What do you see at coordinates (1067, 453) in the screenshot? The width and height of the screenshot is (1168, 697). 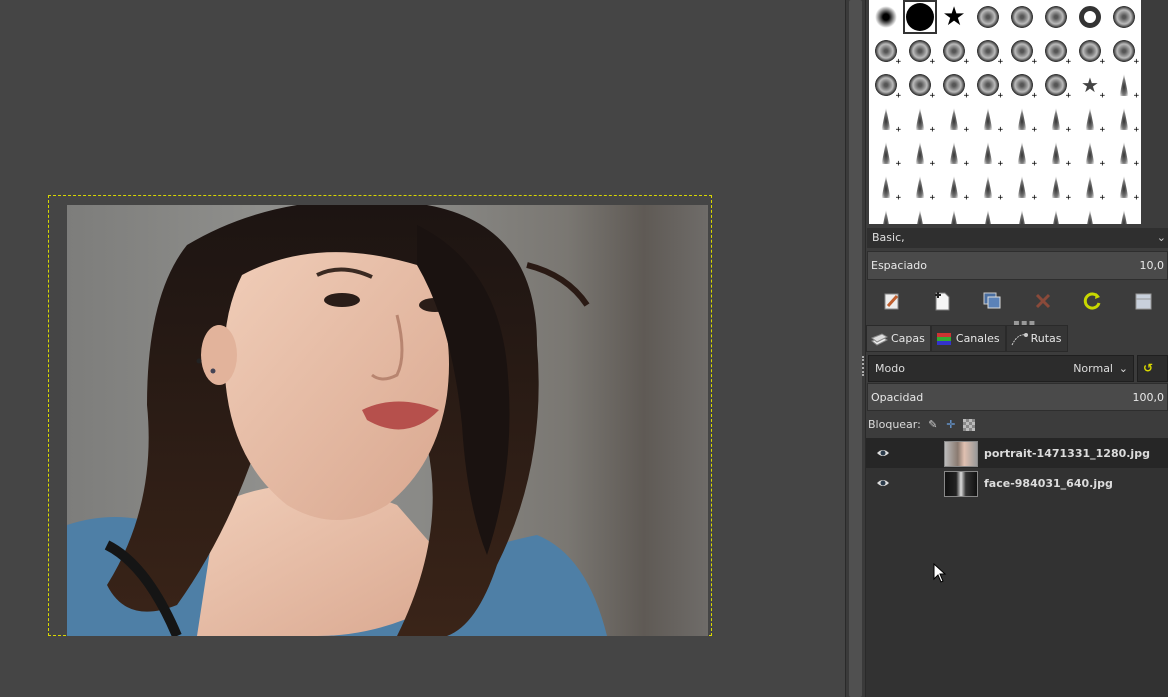 I see `layer-name: portrait-1471331_1280.jpg` at bounding box center [1067, 453].